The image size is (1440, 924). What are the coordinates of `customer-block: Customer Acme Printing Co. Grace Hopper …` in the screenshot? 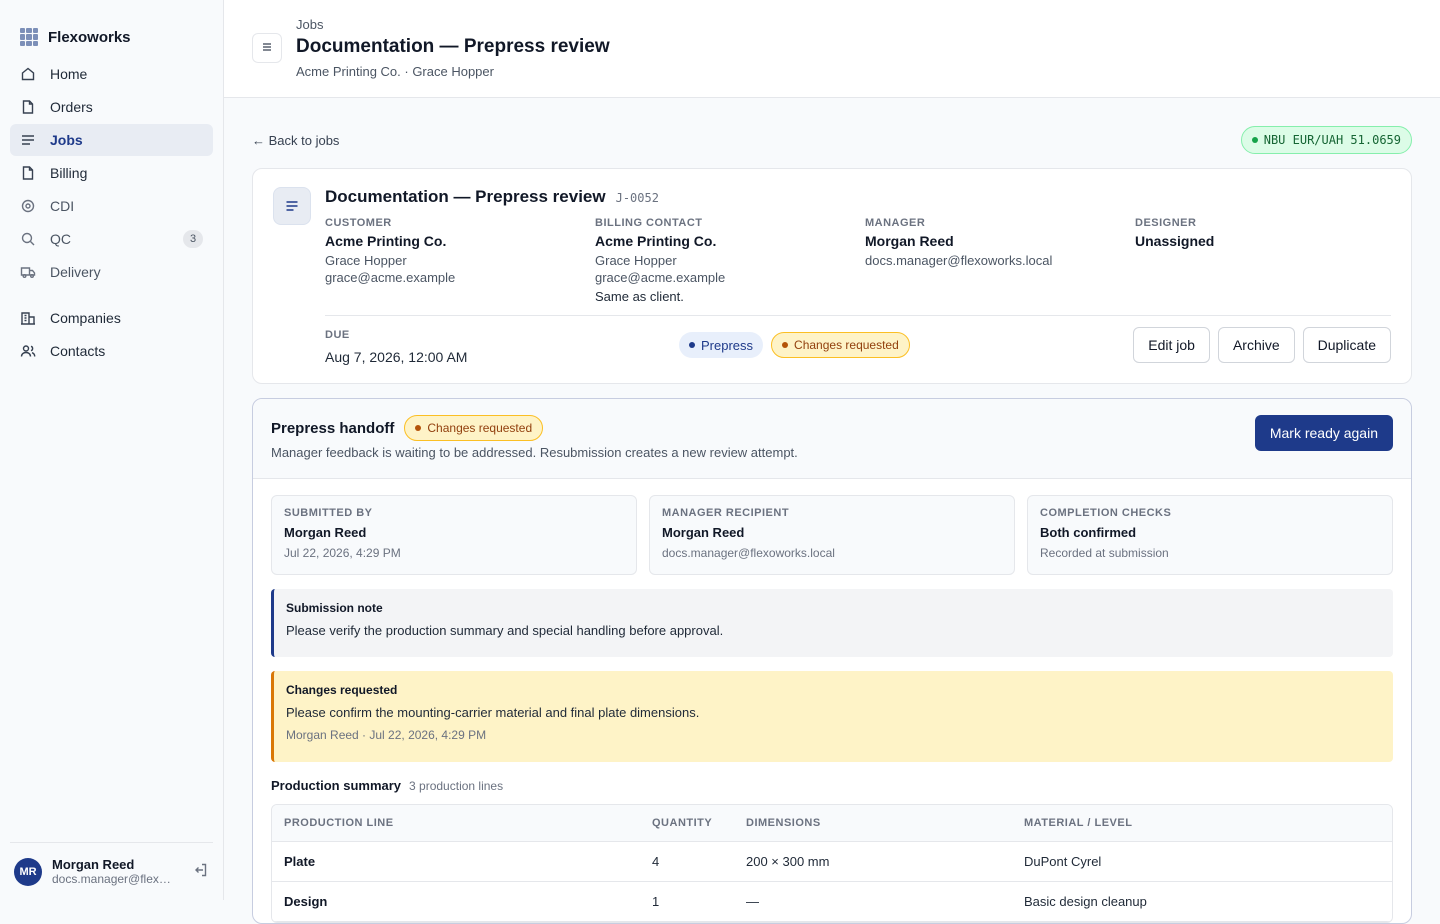 It's located at (460, 260).